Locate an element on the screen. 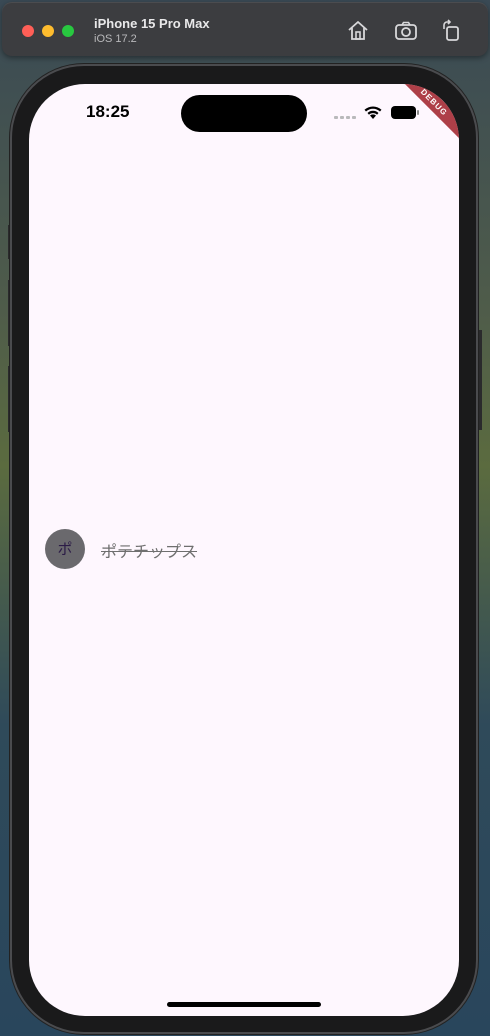  simulator-title-bar: iPhone 15 Pro Max iOS 17.2 is located at coordinates (245, 29).